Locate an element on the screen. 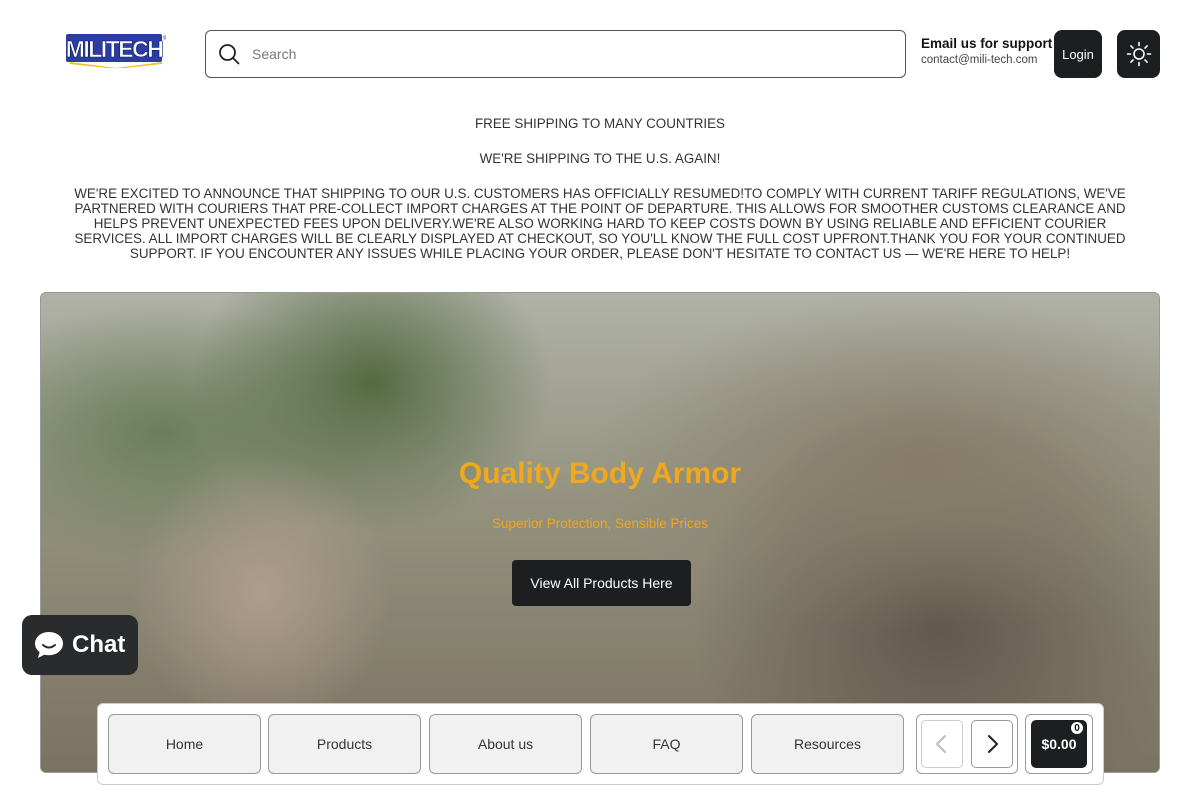  theme-toggle-button is located at coordinates (1138, 54).